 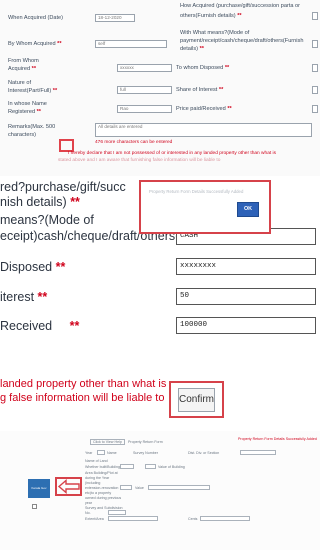 What do you see at coordinates (131, 44) in the screenshot?
I see `acquired-by-input: self` at bounding box center [131, 44].